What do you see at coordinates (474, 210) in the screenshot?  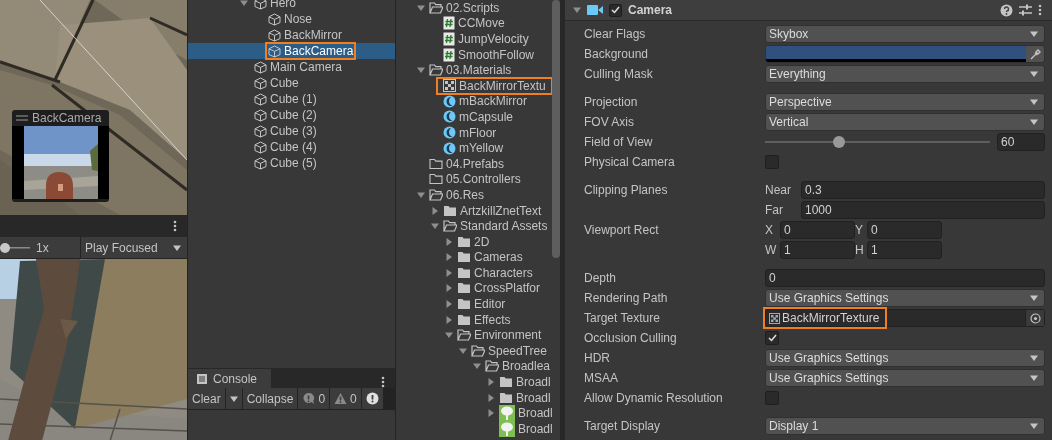 I see `project-item: ArtzkillZnetText` at bounding box center [474, 210].